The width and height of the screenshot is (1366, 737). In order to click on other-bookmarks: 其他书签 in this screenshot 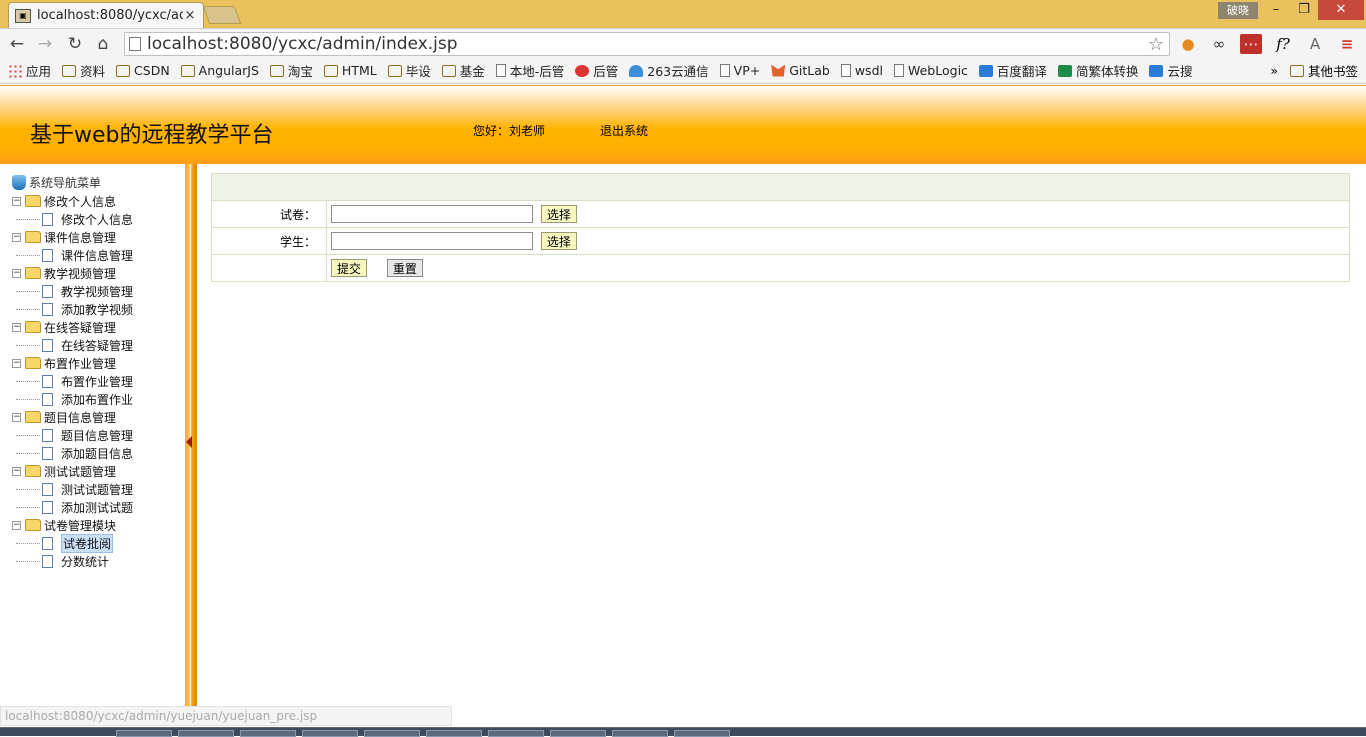, I will do `click(1333, 70)`.